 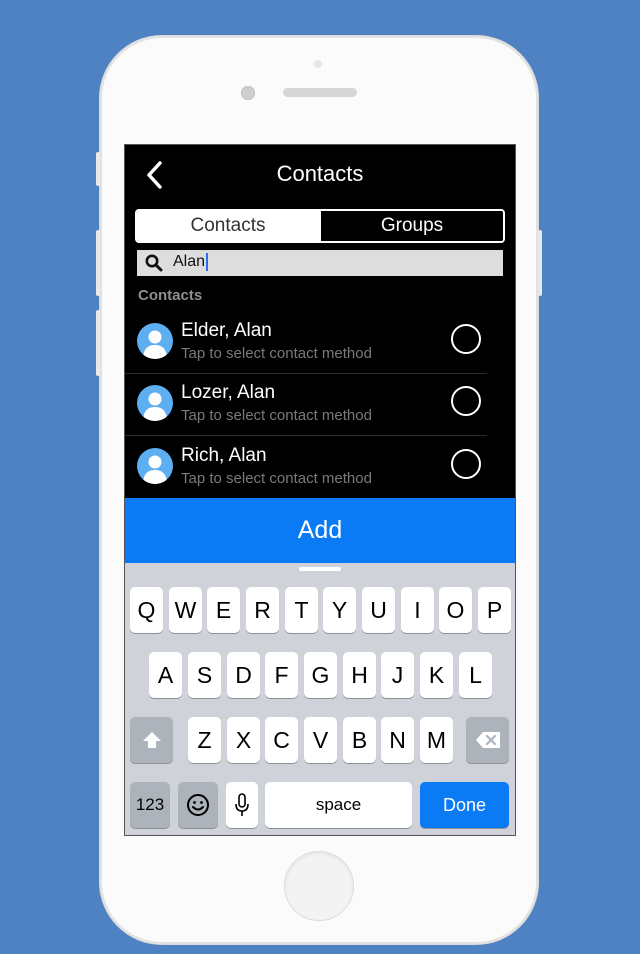 I want to click on key-d: D, so click(x=243, y=675).